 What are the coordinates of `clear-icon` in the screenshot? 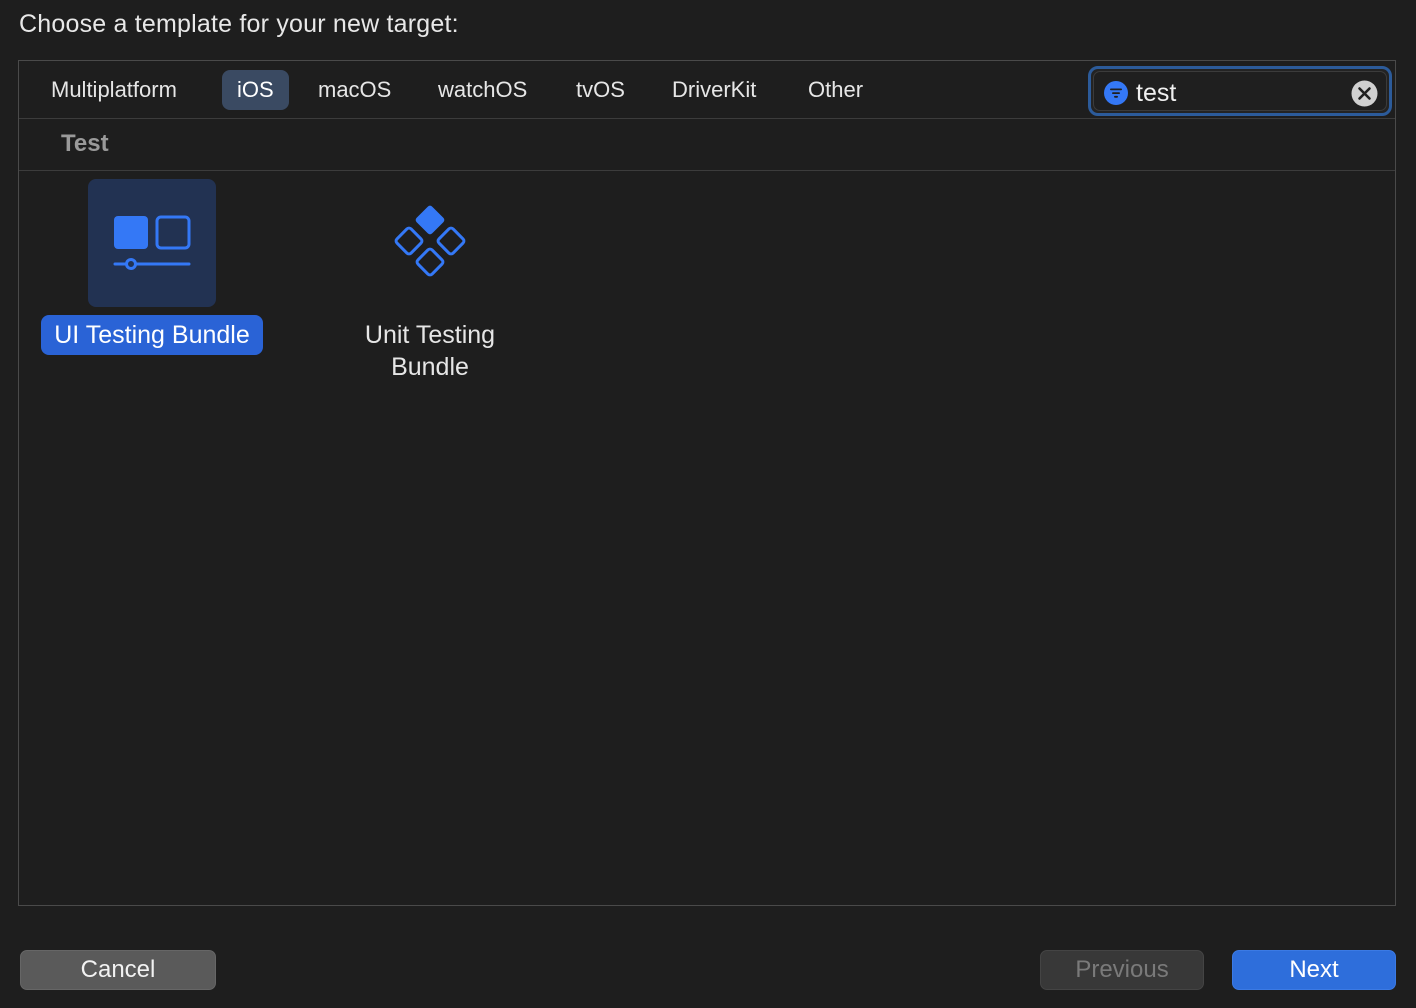 It's located at (1364, 93).